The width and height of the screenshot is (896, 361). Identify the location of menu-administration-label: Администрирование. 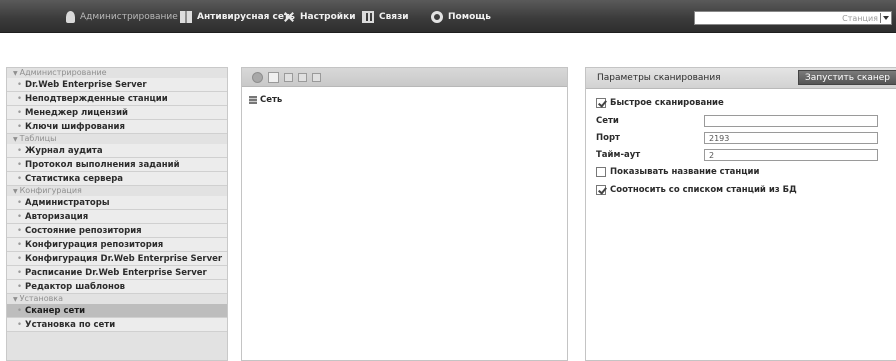
(129, 16).